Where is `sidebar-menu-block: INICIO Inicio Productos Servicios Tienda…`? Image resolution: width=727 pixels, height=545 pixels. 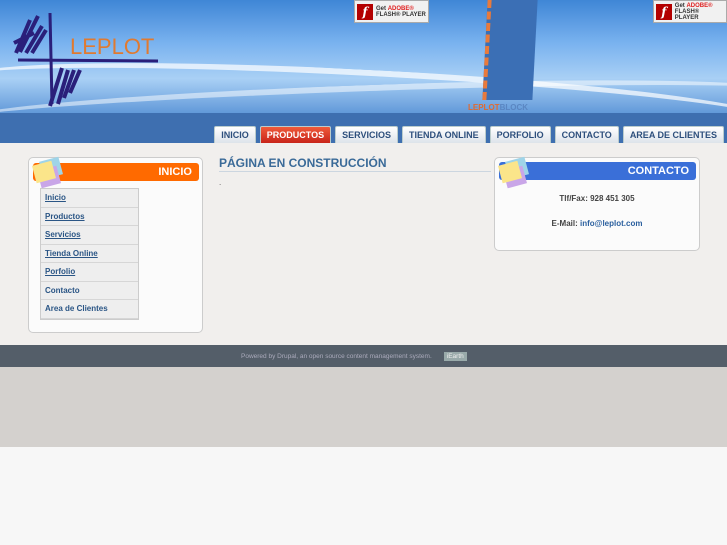 sidebar-menu-block: INICIO Inicio Productos Servicios Tienda… is located at coordinates (115, 244).